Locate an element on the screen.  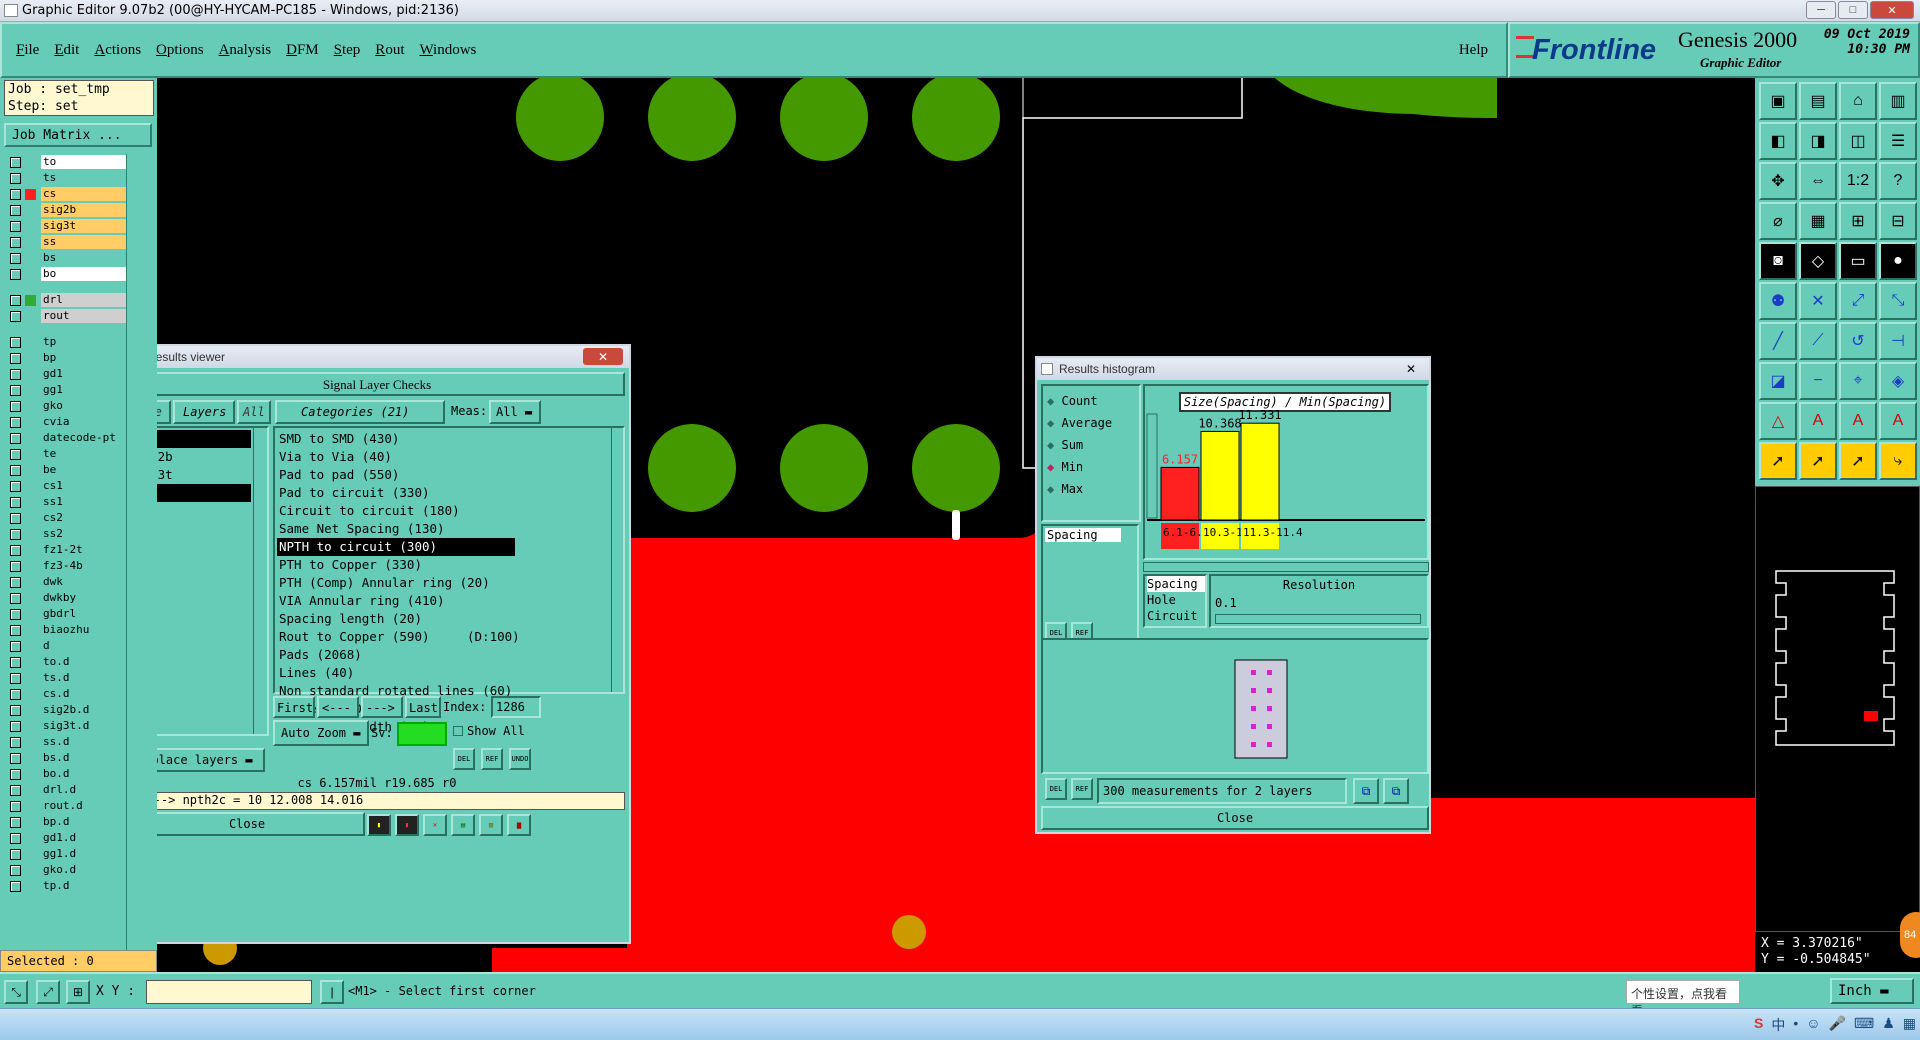
ime-settings: 个性设置，点我看看 is located at coordinates (1683, 999).